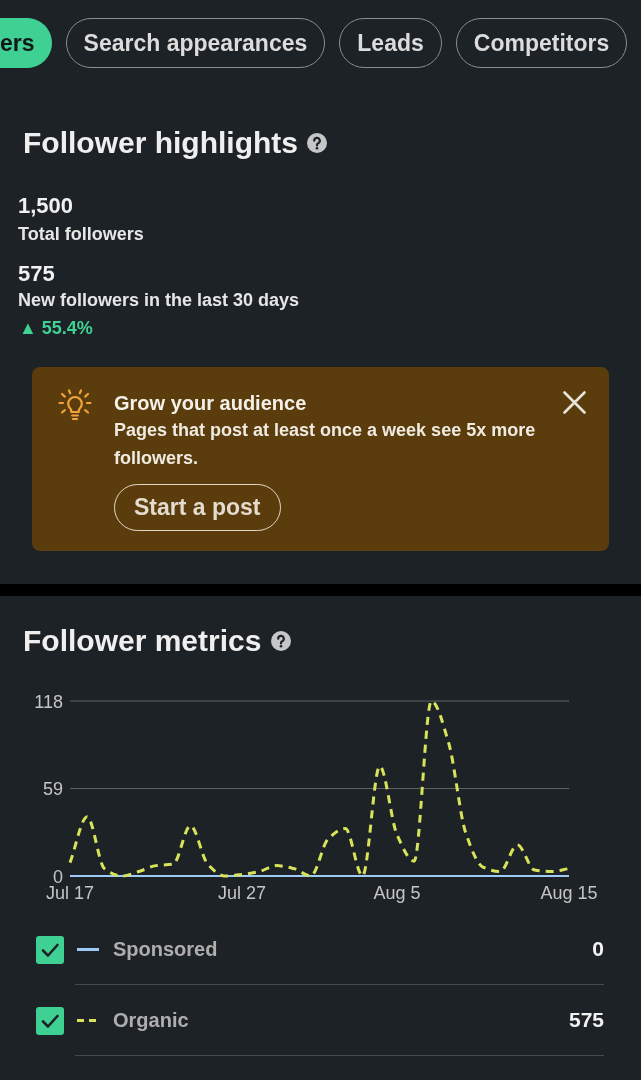  What do you see at coordinates (52, 789) in the screenshot?
I see `axis-label: 59` at bounding box center [52, 789].